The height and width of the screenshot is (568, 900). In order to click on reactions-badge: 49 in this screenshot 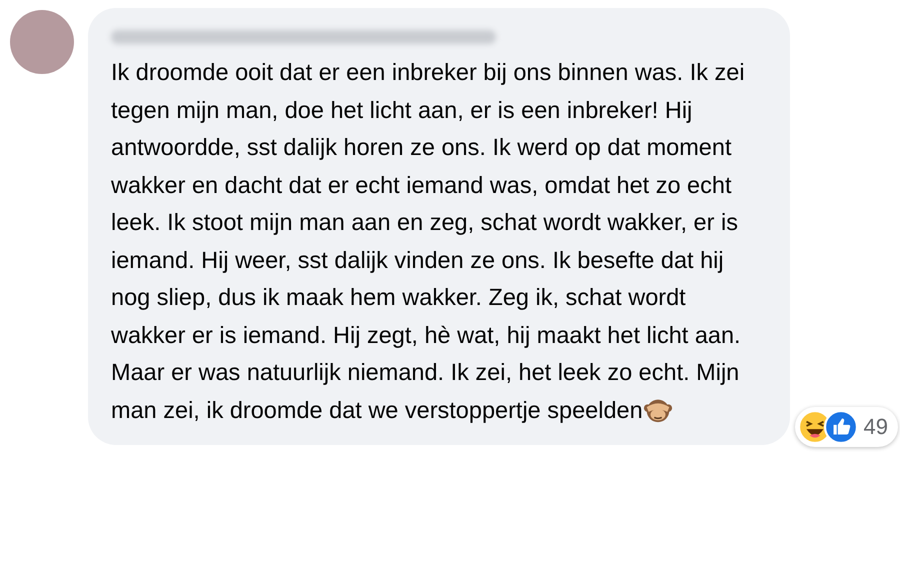, I will do `click(846, 427)`.